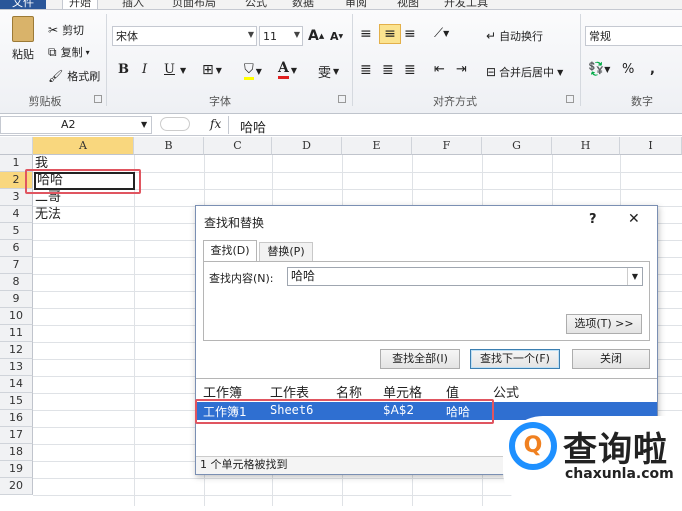 The image size is (682, 511). Describe the element at coordinates (16, 299) in the screenshot. I see `row-header: 9` at that location.